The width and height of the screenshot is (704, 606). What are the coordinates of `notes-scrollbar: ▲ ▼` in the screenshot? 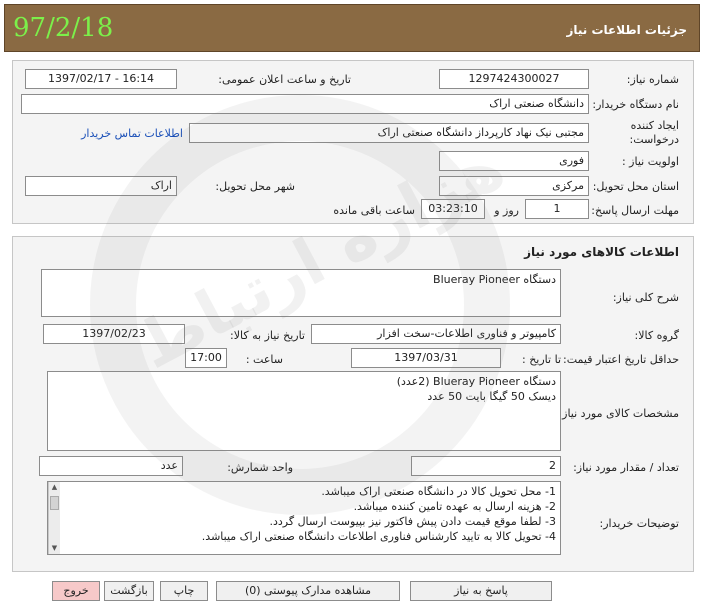 It's located at (54, 518).